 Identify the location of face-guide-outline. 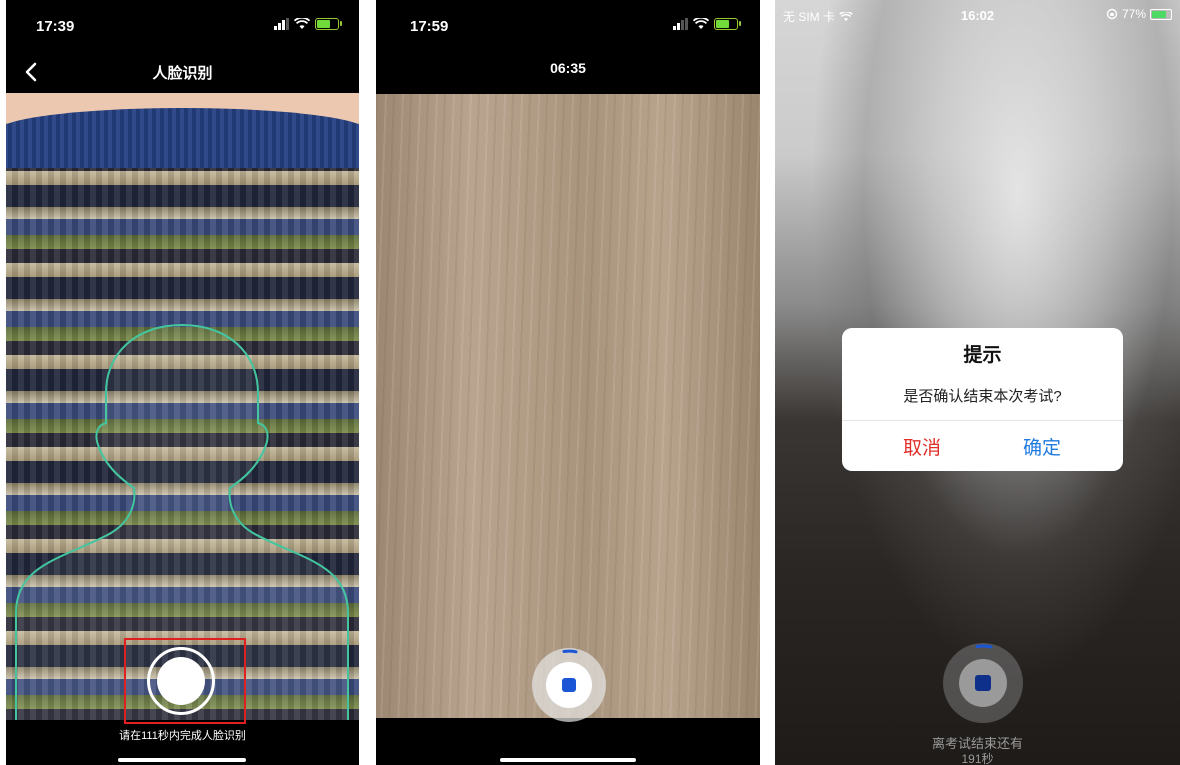
(182, 521).